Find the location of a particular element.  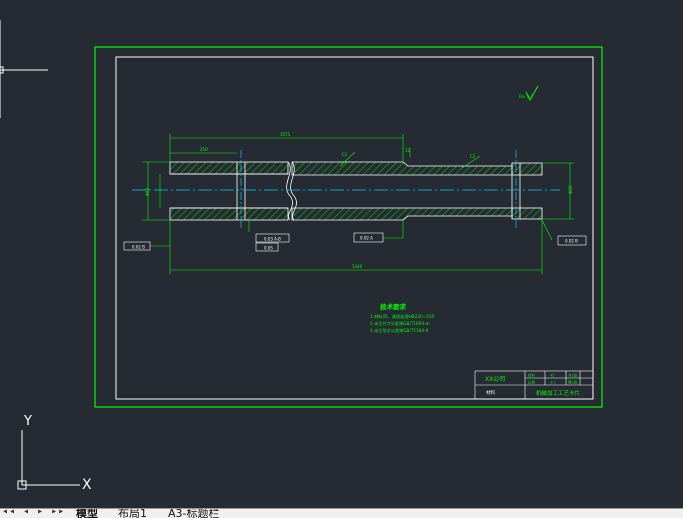

svg-text: Ra 3.2 is located at coordinates (526, 97).